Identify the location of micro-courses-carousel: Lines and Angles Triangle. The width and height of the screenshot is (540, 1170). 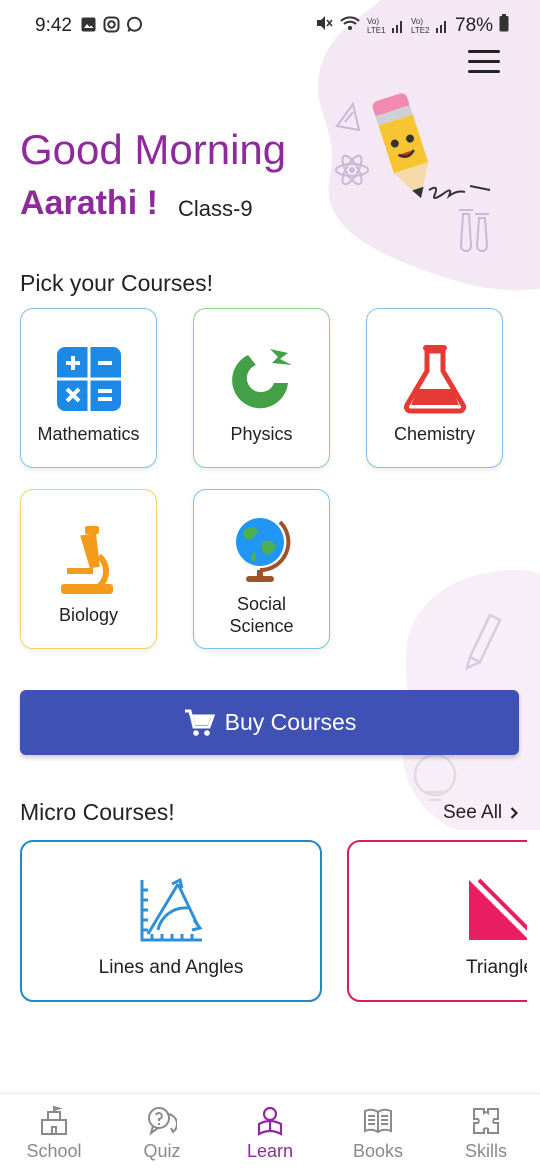
(263, 922).